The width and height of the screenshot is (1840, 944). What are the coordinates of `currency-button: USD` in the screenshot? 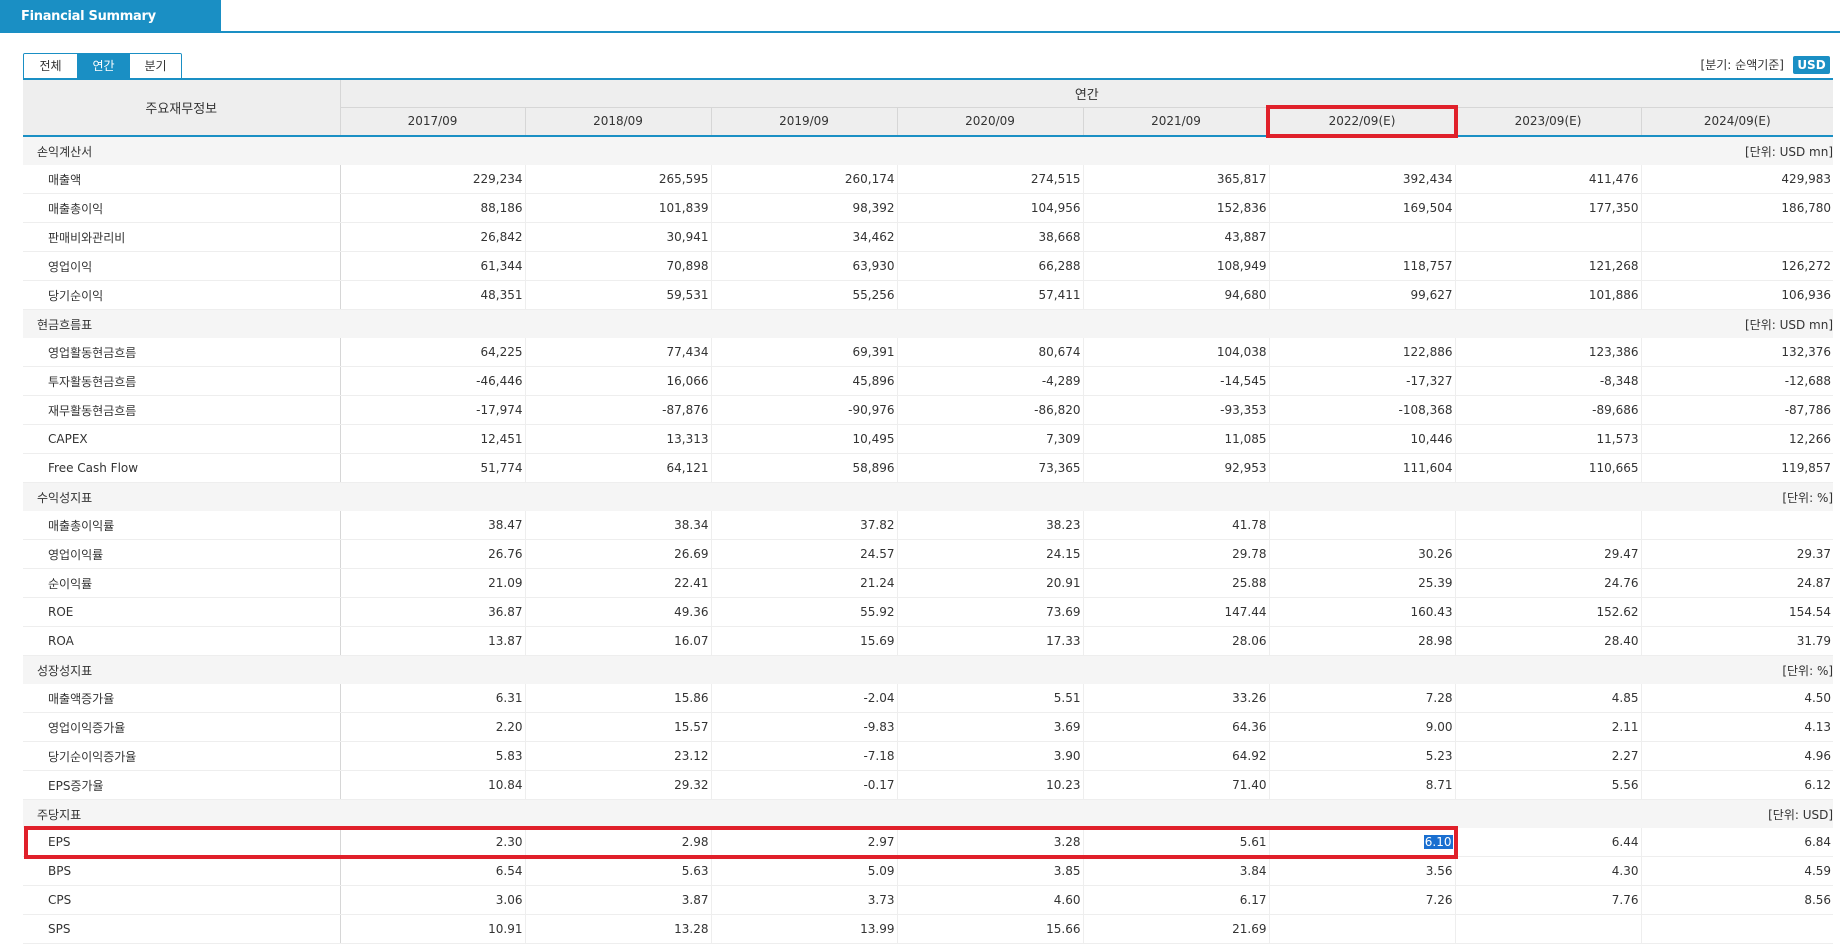 It's located at (1811, 65).